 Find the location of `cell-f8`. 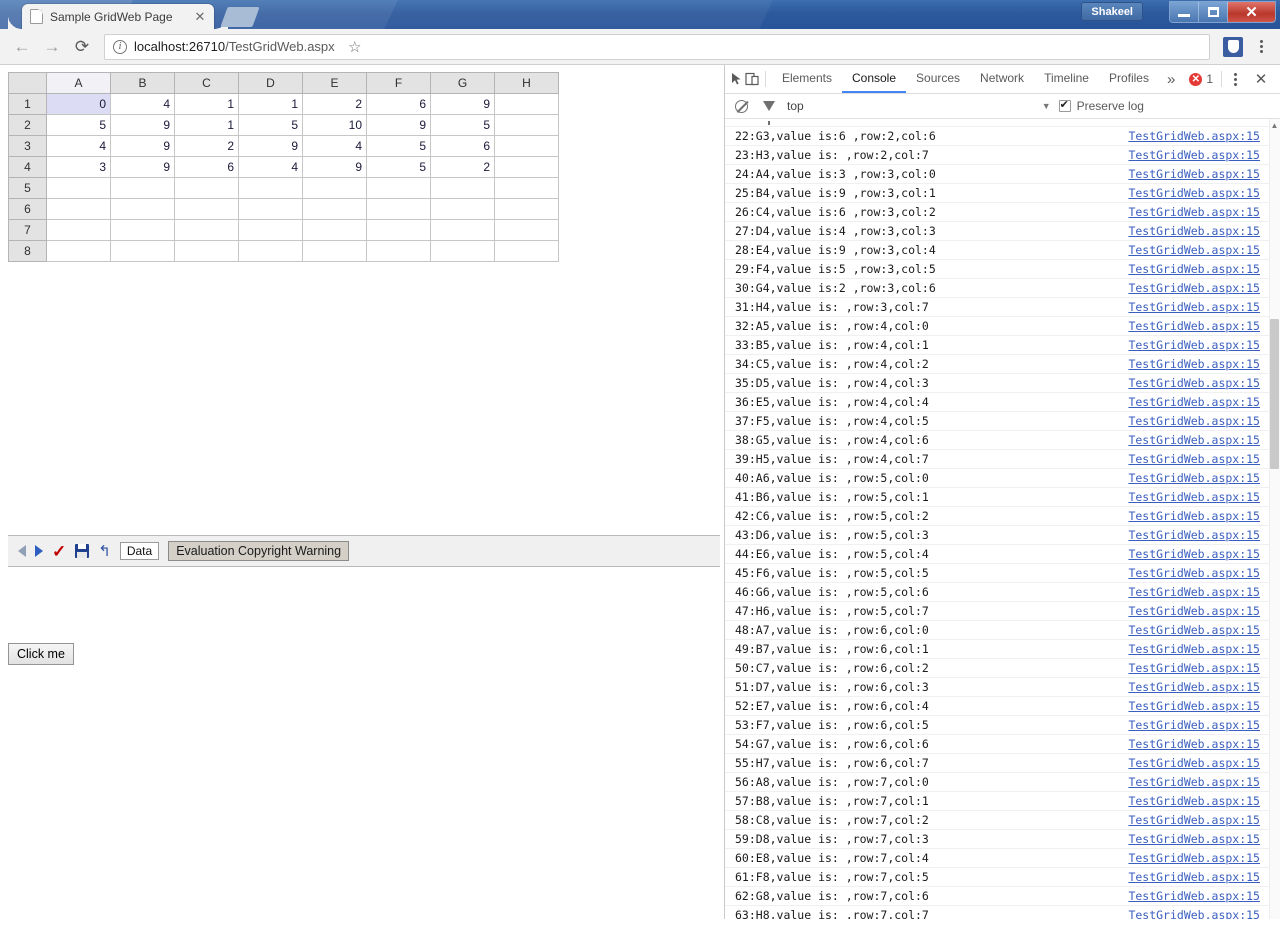

cell-f8 is located at coordinates (398, 251).